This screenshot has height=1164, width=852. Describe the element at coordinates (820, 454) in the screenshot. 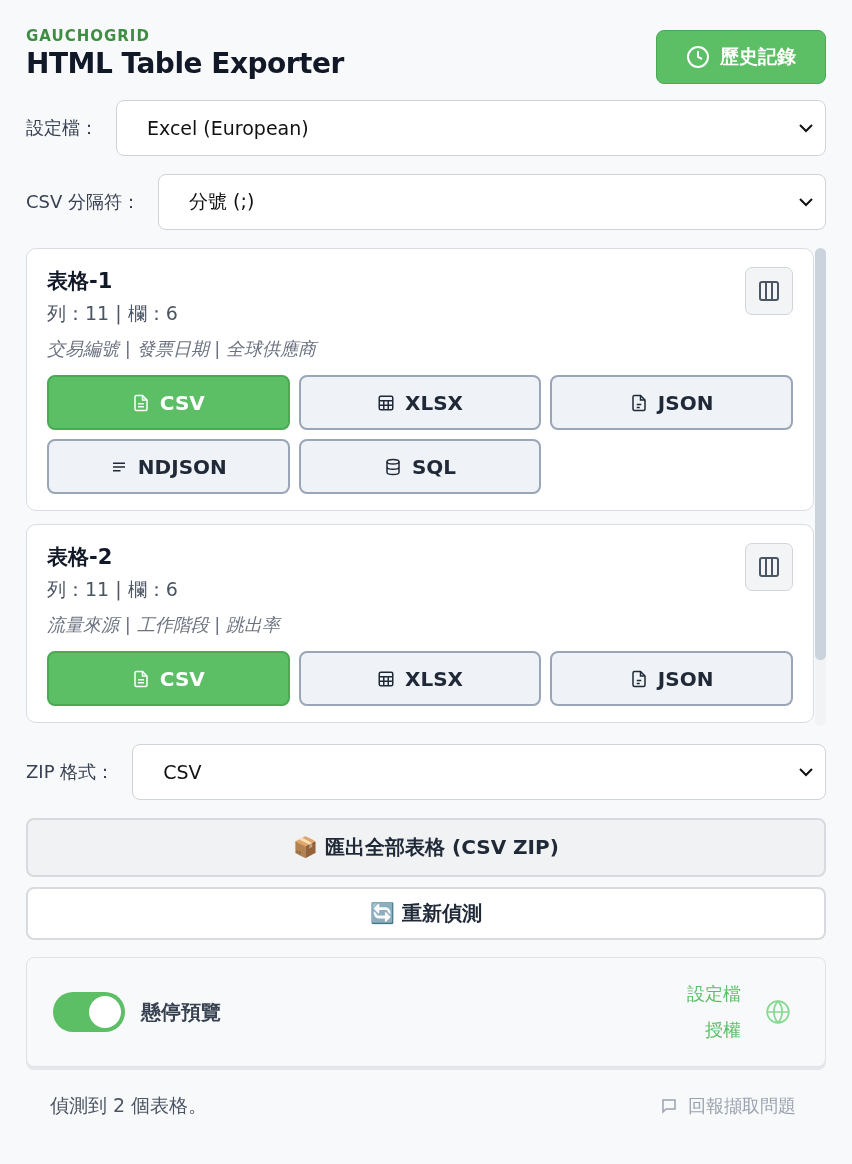

I see `scrollbar-thumb` at that location.